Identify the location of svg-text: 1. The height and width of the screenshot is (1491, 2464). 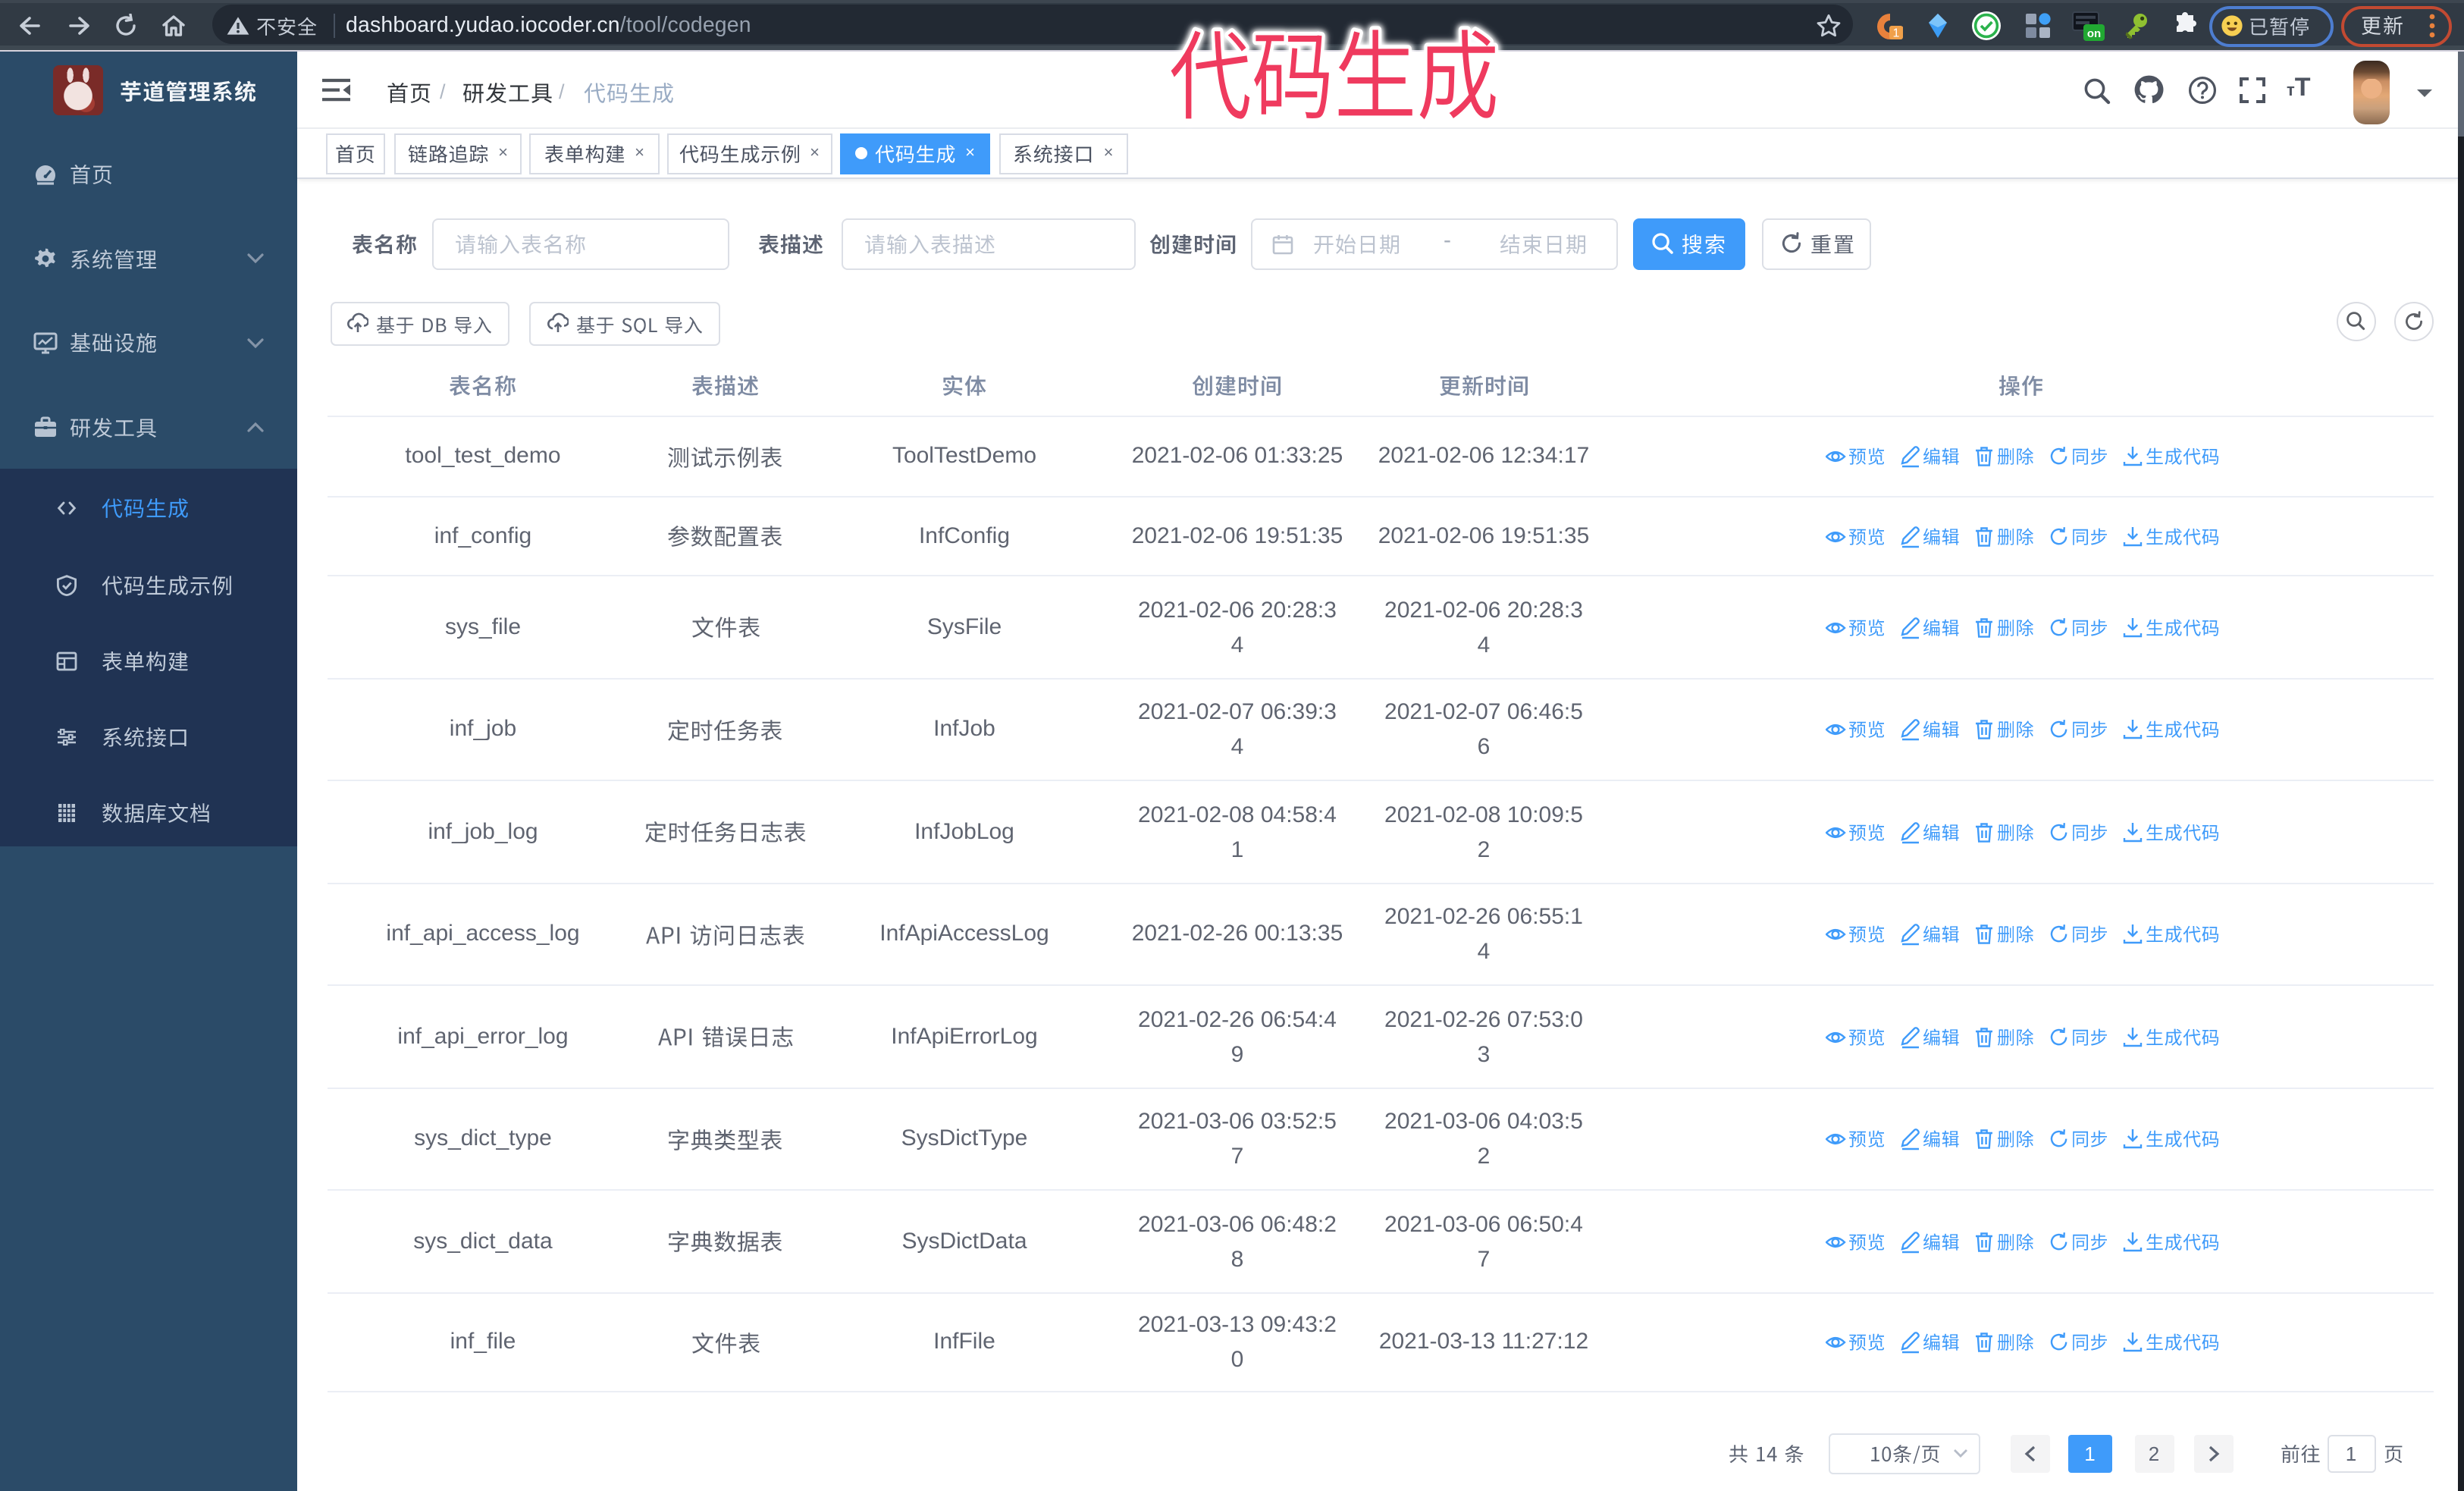
(1896, 33).